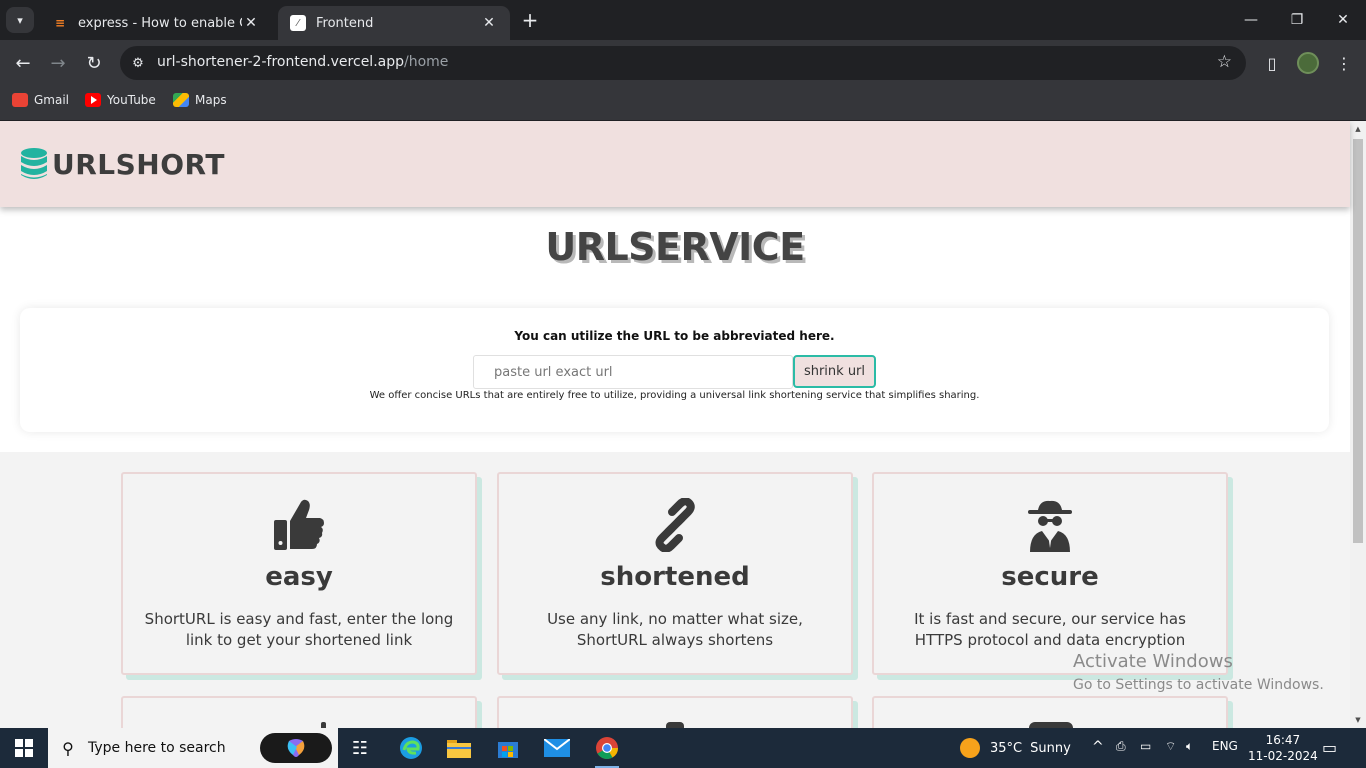 The image size is (1366, 768). I want to click on envelope-icon, so click(557, 748).